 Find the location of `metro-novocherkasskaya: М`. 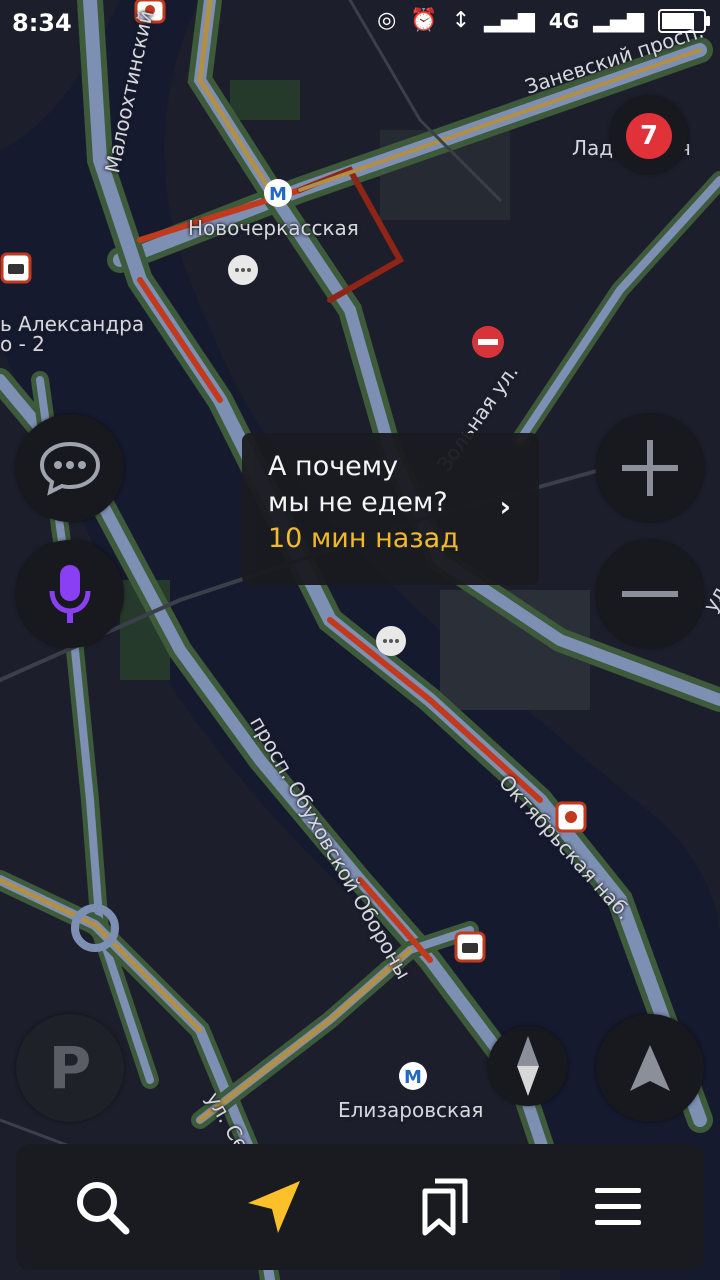

metro-novocherkasskaya: М is located at coordinates (278, 193).